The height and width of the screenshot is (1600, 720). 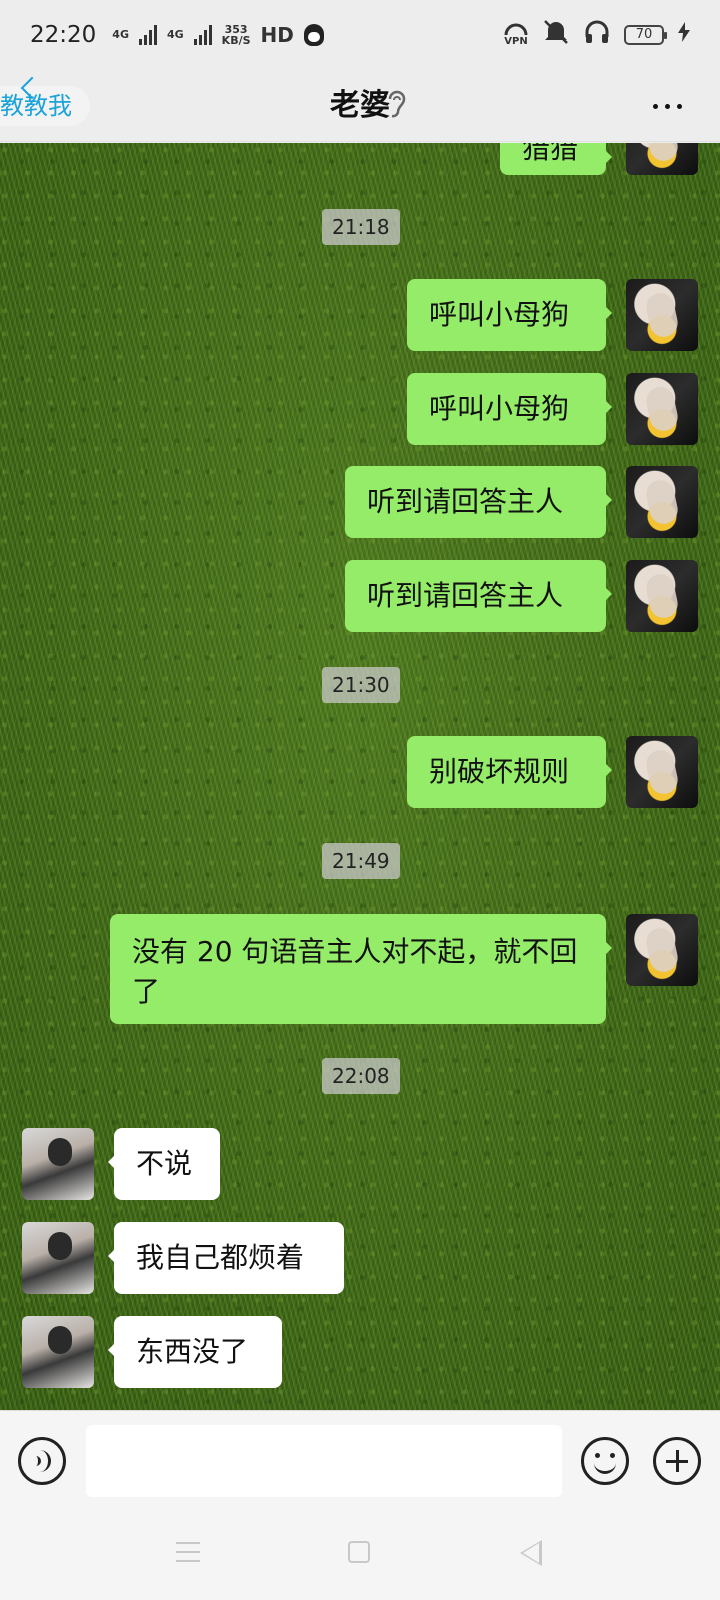 I want to click on timestamp: 21:30, so click(x=361, y=685).